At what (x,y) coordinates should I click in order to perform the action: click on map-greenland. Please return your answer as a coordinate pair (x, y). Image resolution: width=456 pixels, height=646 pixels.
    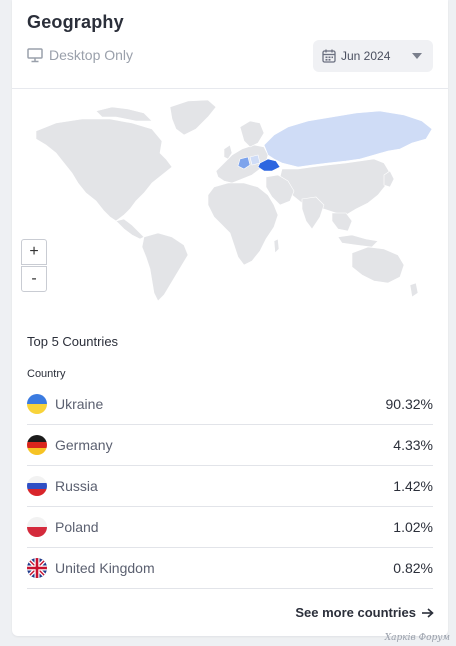
    Looking at the image, I should click on (193, 117).